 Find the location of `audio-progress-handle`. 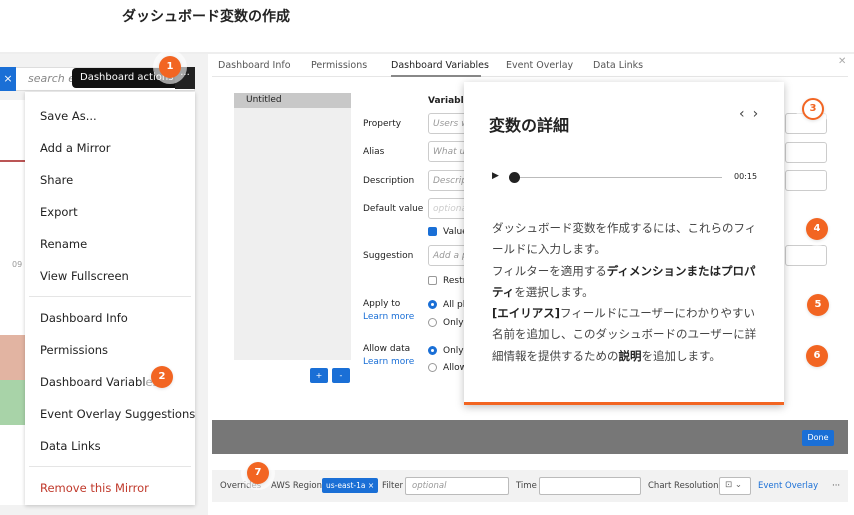

audio-progress-handle is located at coordinates (514, 177).